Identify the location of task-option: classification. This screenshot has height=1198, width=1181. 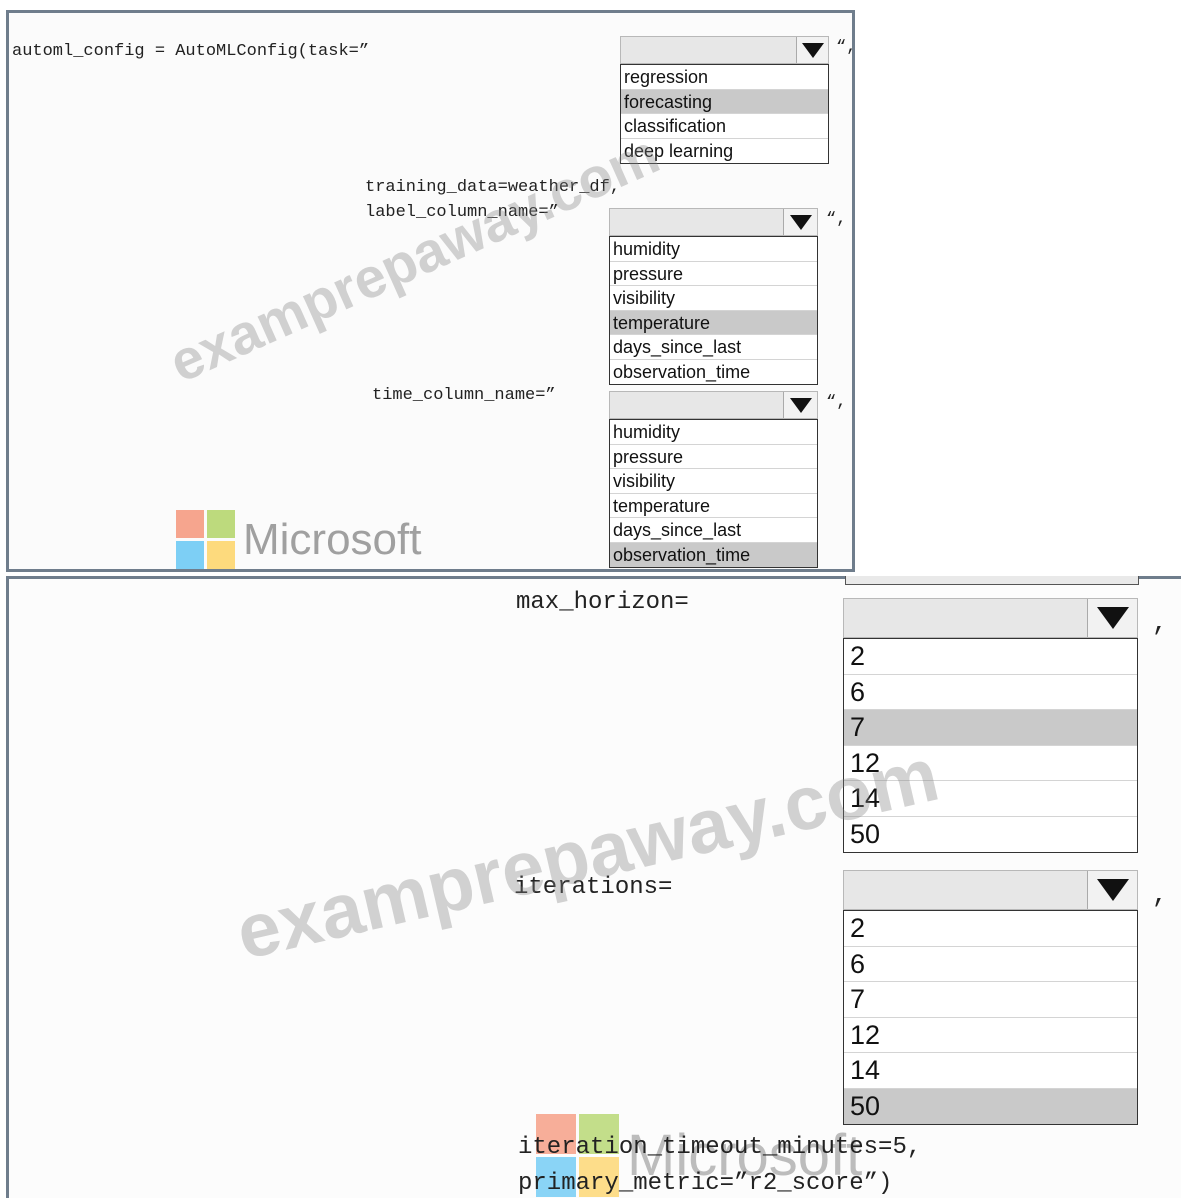
(724, 126).